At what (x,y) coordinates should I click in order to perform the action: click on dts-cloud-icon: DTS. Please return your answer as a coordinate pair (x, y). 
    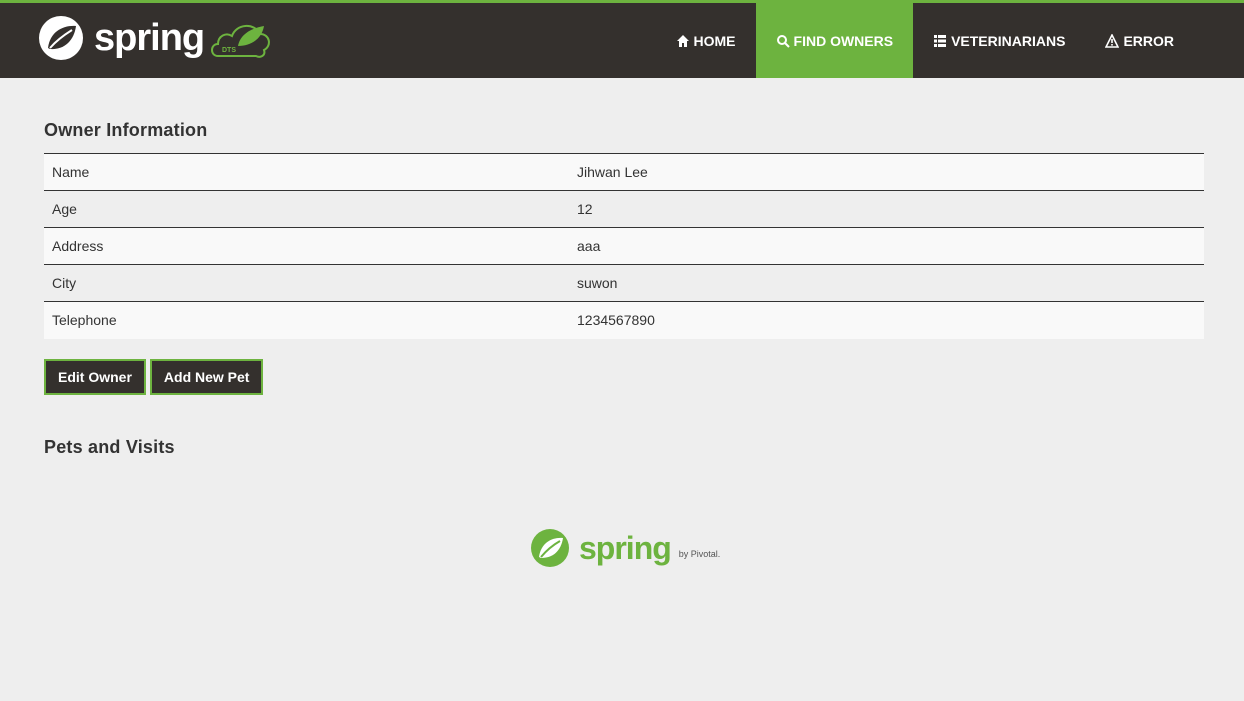
    Looking at the image, I should click on (241, 41).